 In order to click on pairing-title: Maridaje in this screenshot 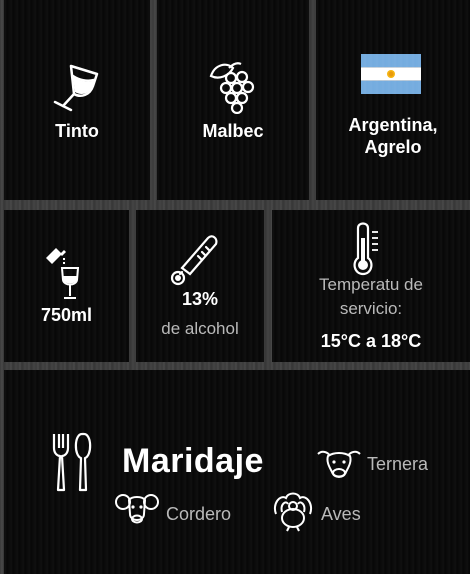, I will do `click(193, 461)`.